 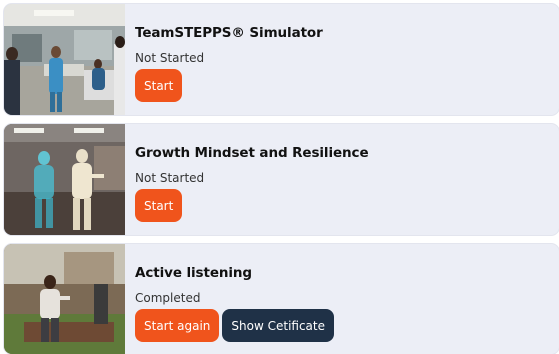 I want to click on course-status: Completed, so click(x=168, y=298).